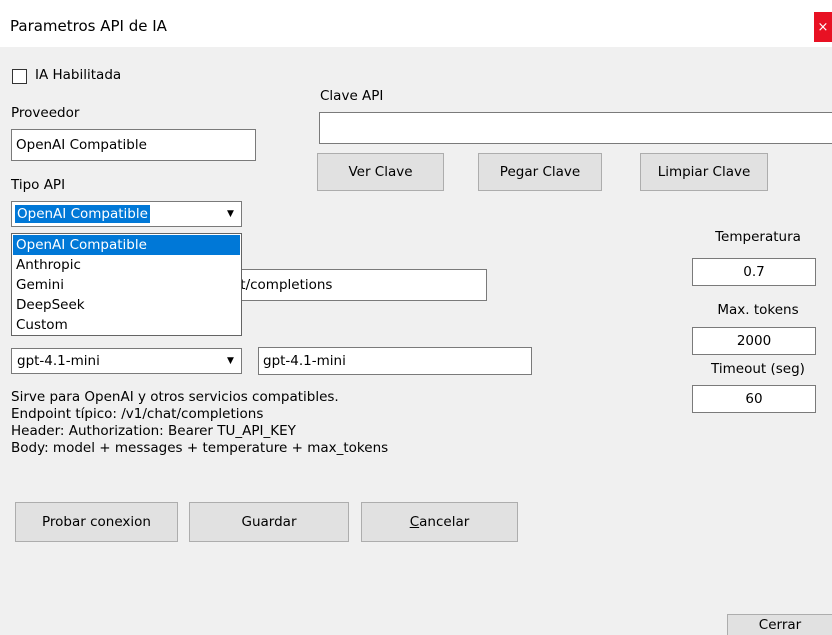 This screenshot has height=635, width=832. I want to click on model-selected: gpt-4.1-mini, so click(58, 361).